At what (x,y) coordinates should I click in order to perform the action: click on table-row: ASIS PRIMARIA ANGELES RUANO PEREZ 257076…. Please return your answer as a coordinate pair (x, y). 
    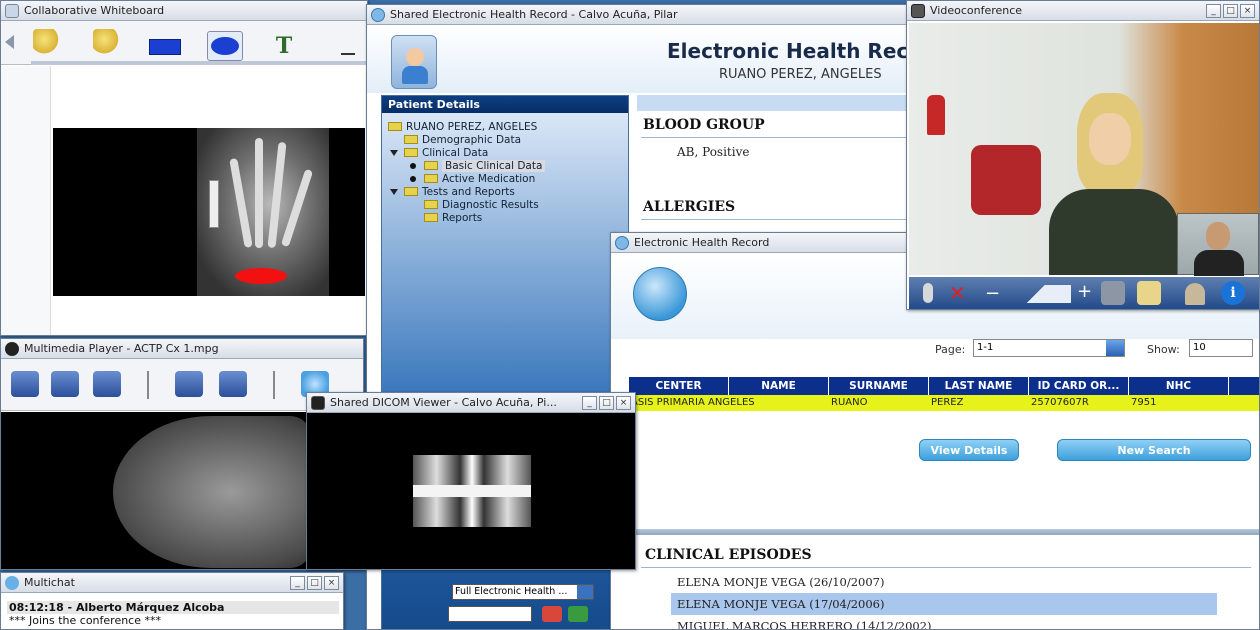
    Looking at the image, I should click on (944, 403).